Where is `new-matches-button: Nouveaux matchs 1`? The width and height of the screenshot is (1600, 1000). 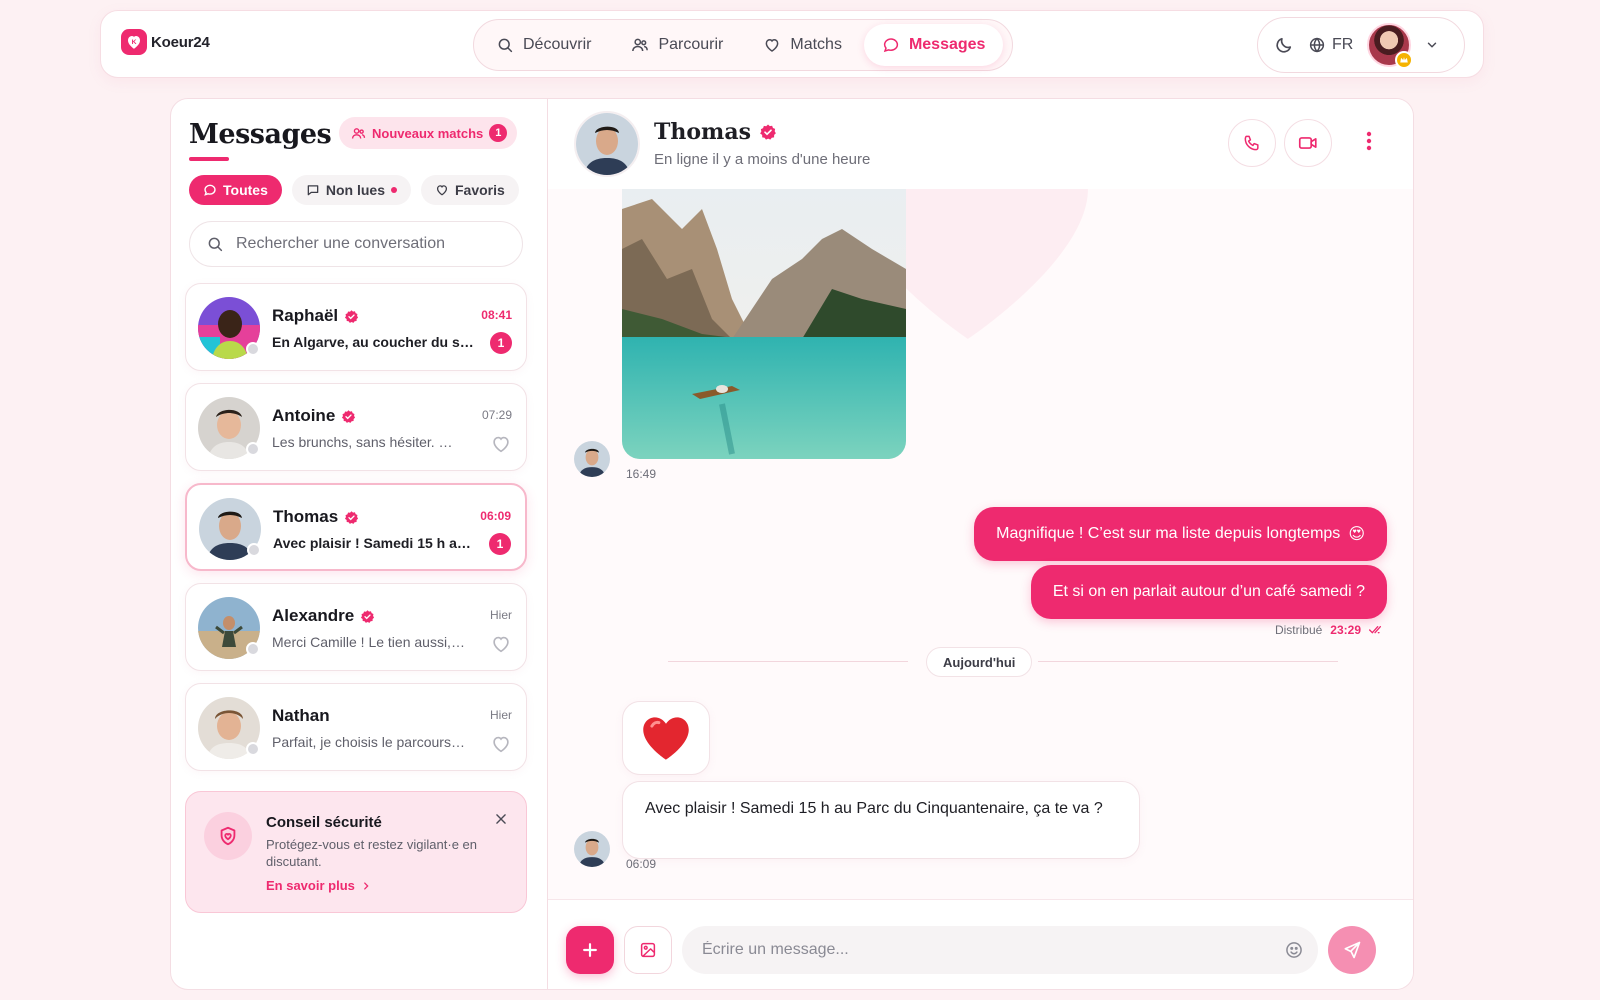 new-matches-button: Nouveaux matchs 1 is located at coordinates (428, 133).